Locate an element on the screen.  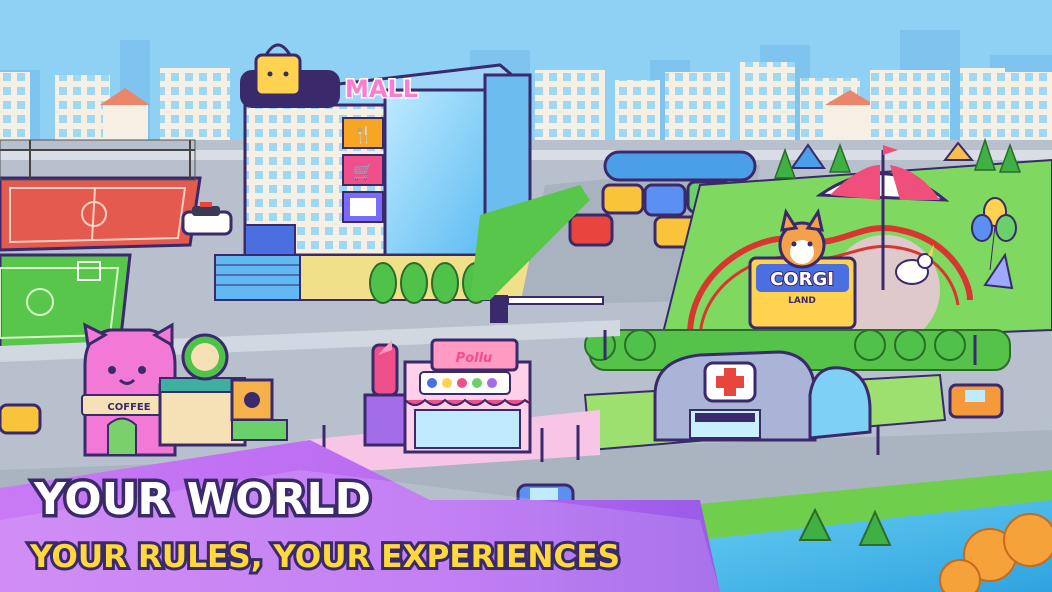
station-roof is located at coordinates (680, 166).